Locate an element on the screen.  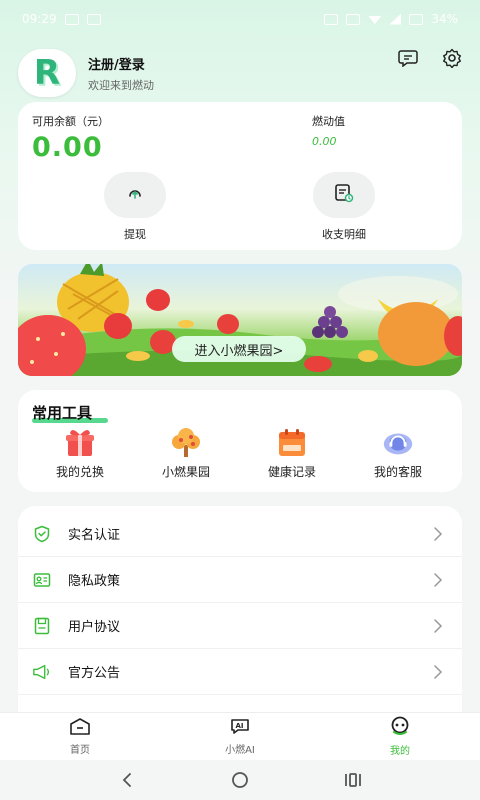
menu-label: 用户协议 is located at coordinates (94, 627).